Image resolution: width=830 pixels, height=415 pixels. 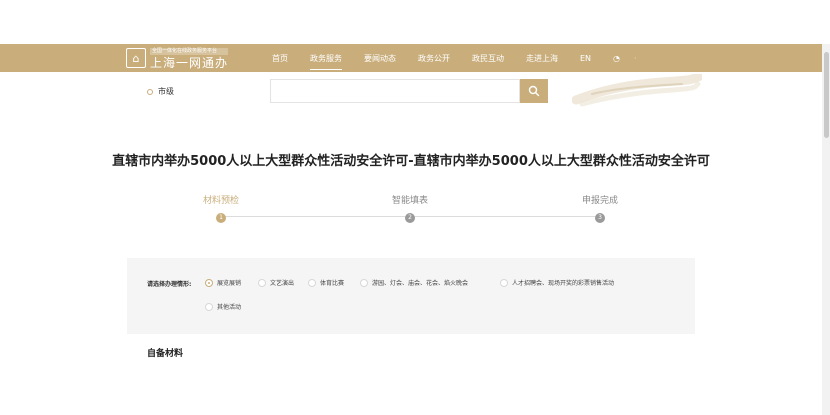 I want to click on search-icon, so click(x=534, y=91).